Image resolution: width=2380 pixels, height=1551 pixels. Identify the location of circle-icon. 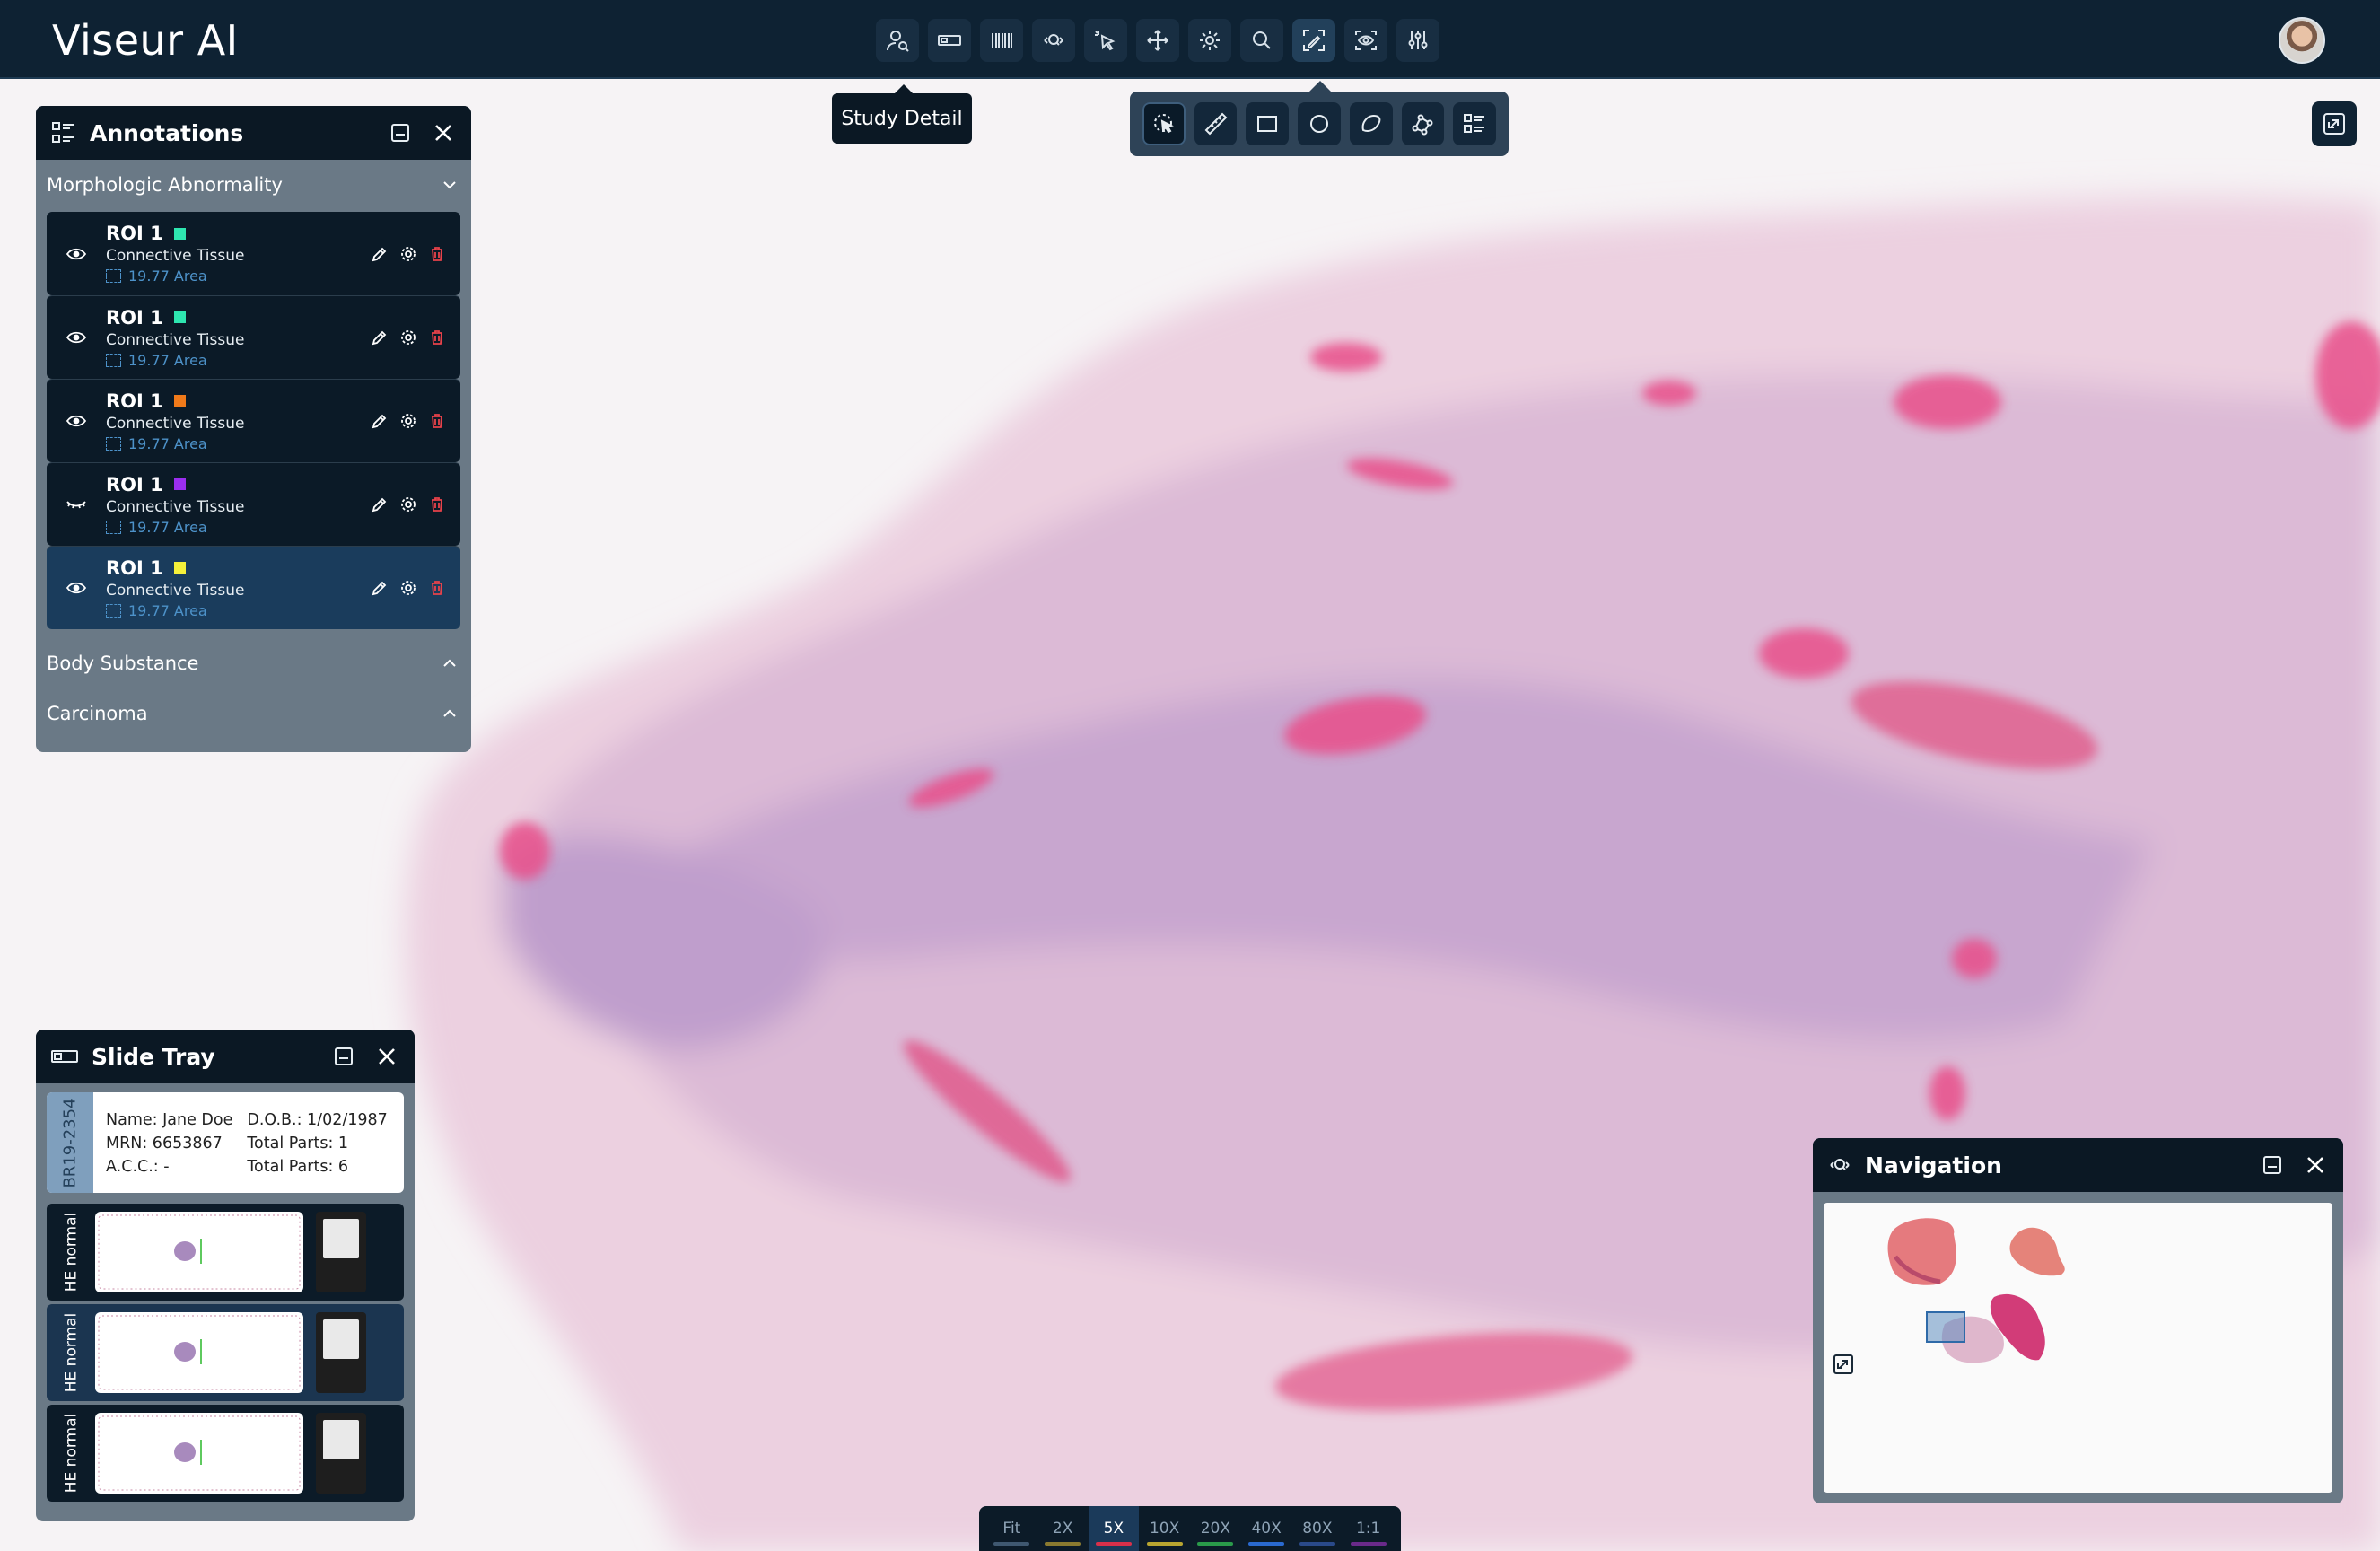
(1319, 123).